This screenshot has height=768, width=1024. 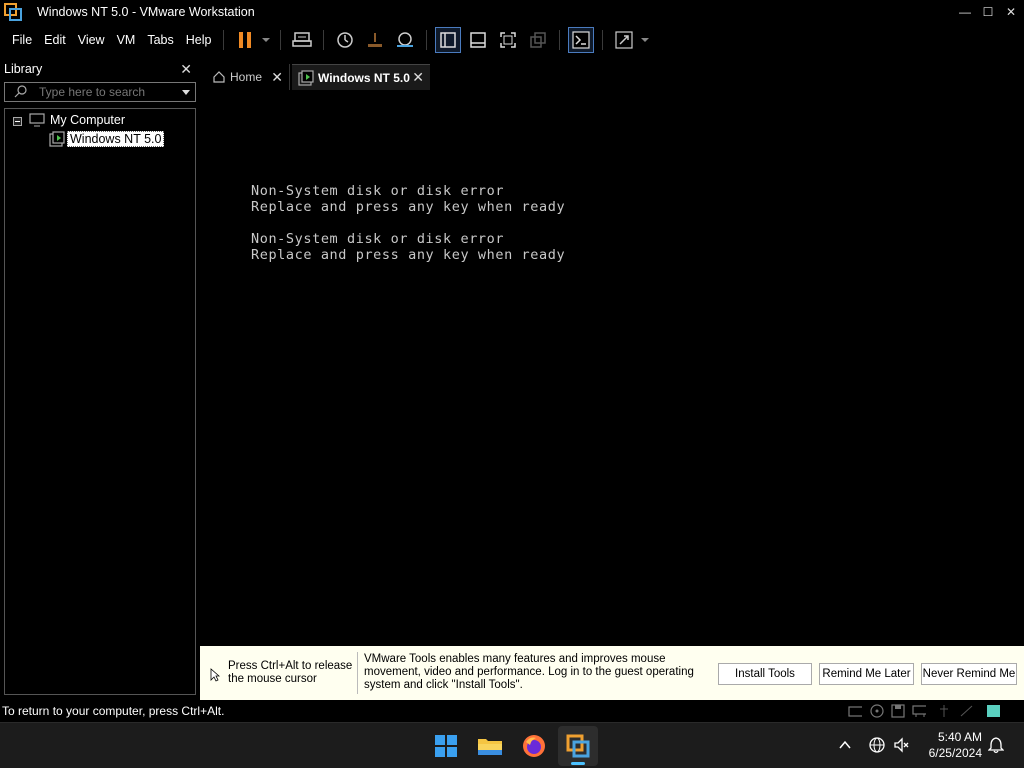 What do you see at coordinates (375, 40) in the screenshot?
I see `revert-snapshot-icon` at bounding box center [375, 40].